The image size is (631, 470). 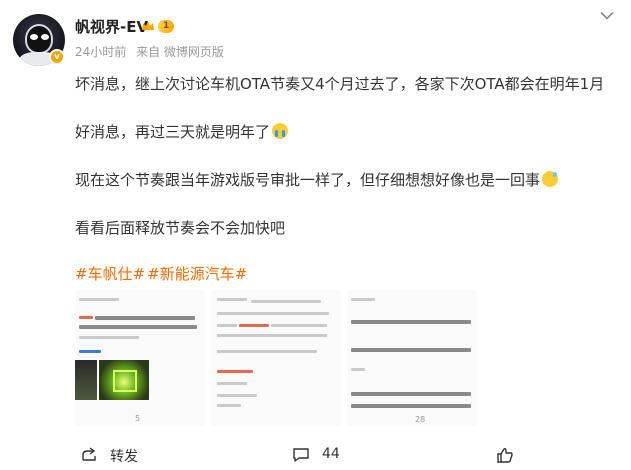 I want to click on topic-tags: #车帆仕# #新能源汽车#, so click(x=162, y=273).